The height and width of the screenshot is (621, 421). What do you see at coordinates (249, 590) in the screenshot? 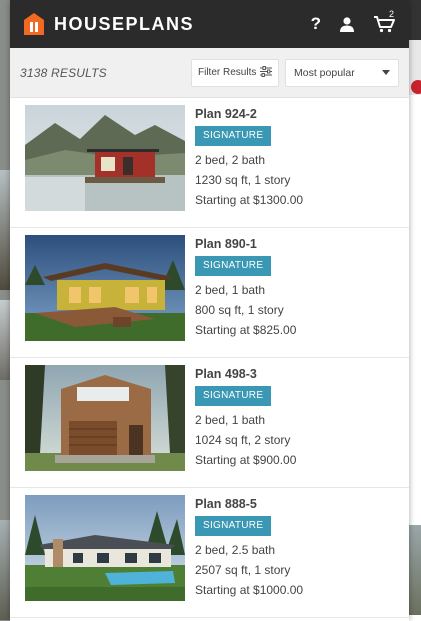
I see `plan-price: Starting at $1000.00` at bounding box center [249, 590].